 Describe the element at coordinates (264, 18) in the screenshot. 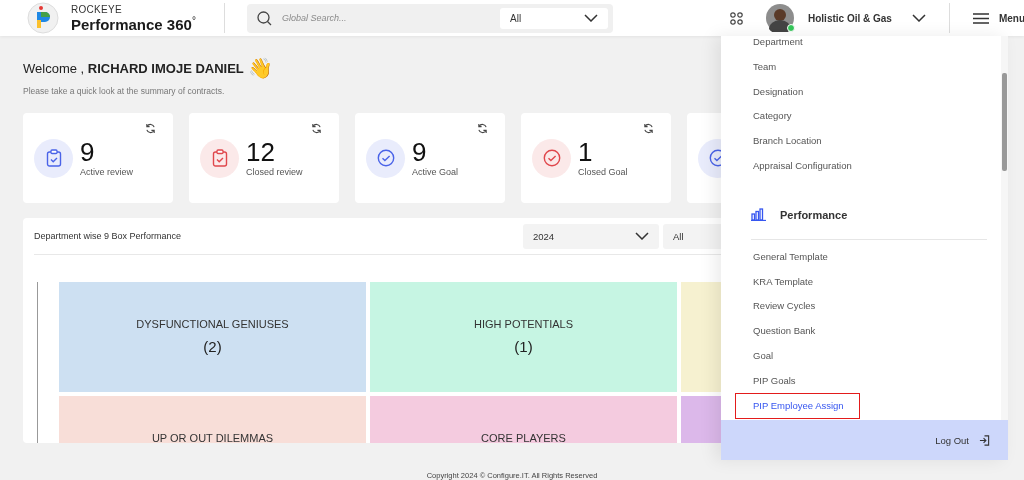

I see `search-icon` at that location.